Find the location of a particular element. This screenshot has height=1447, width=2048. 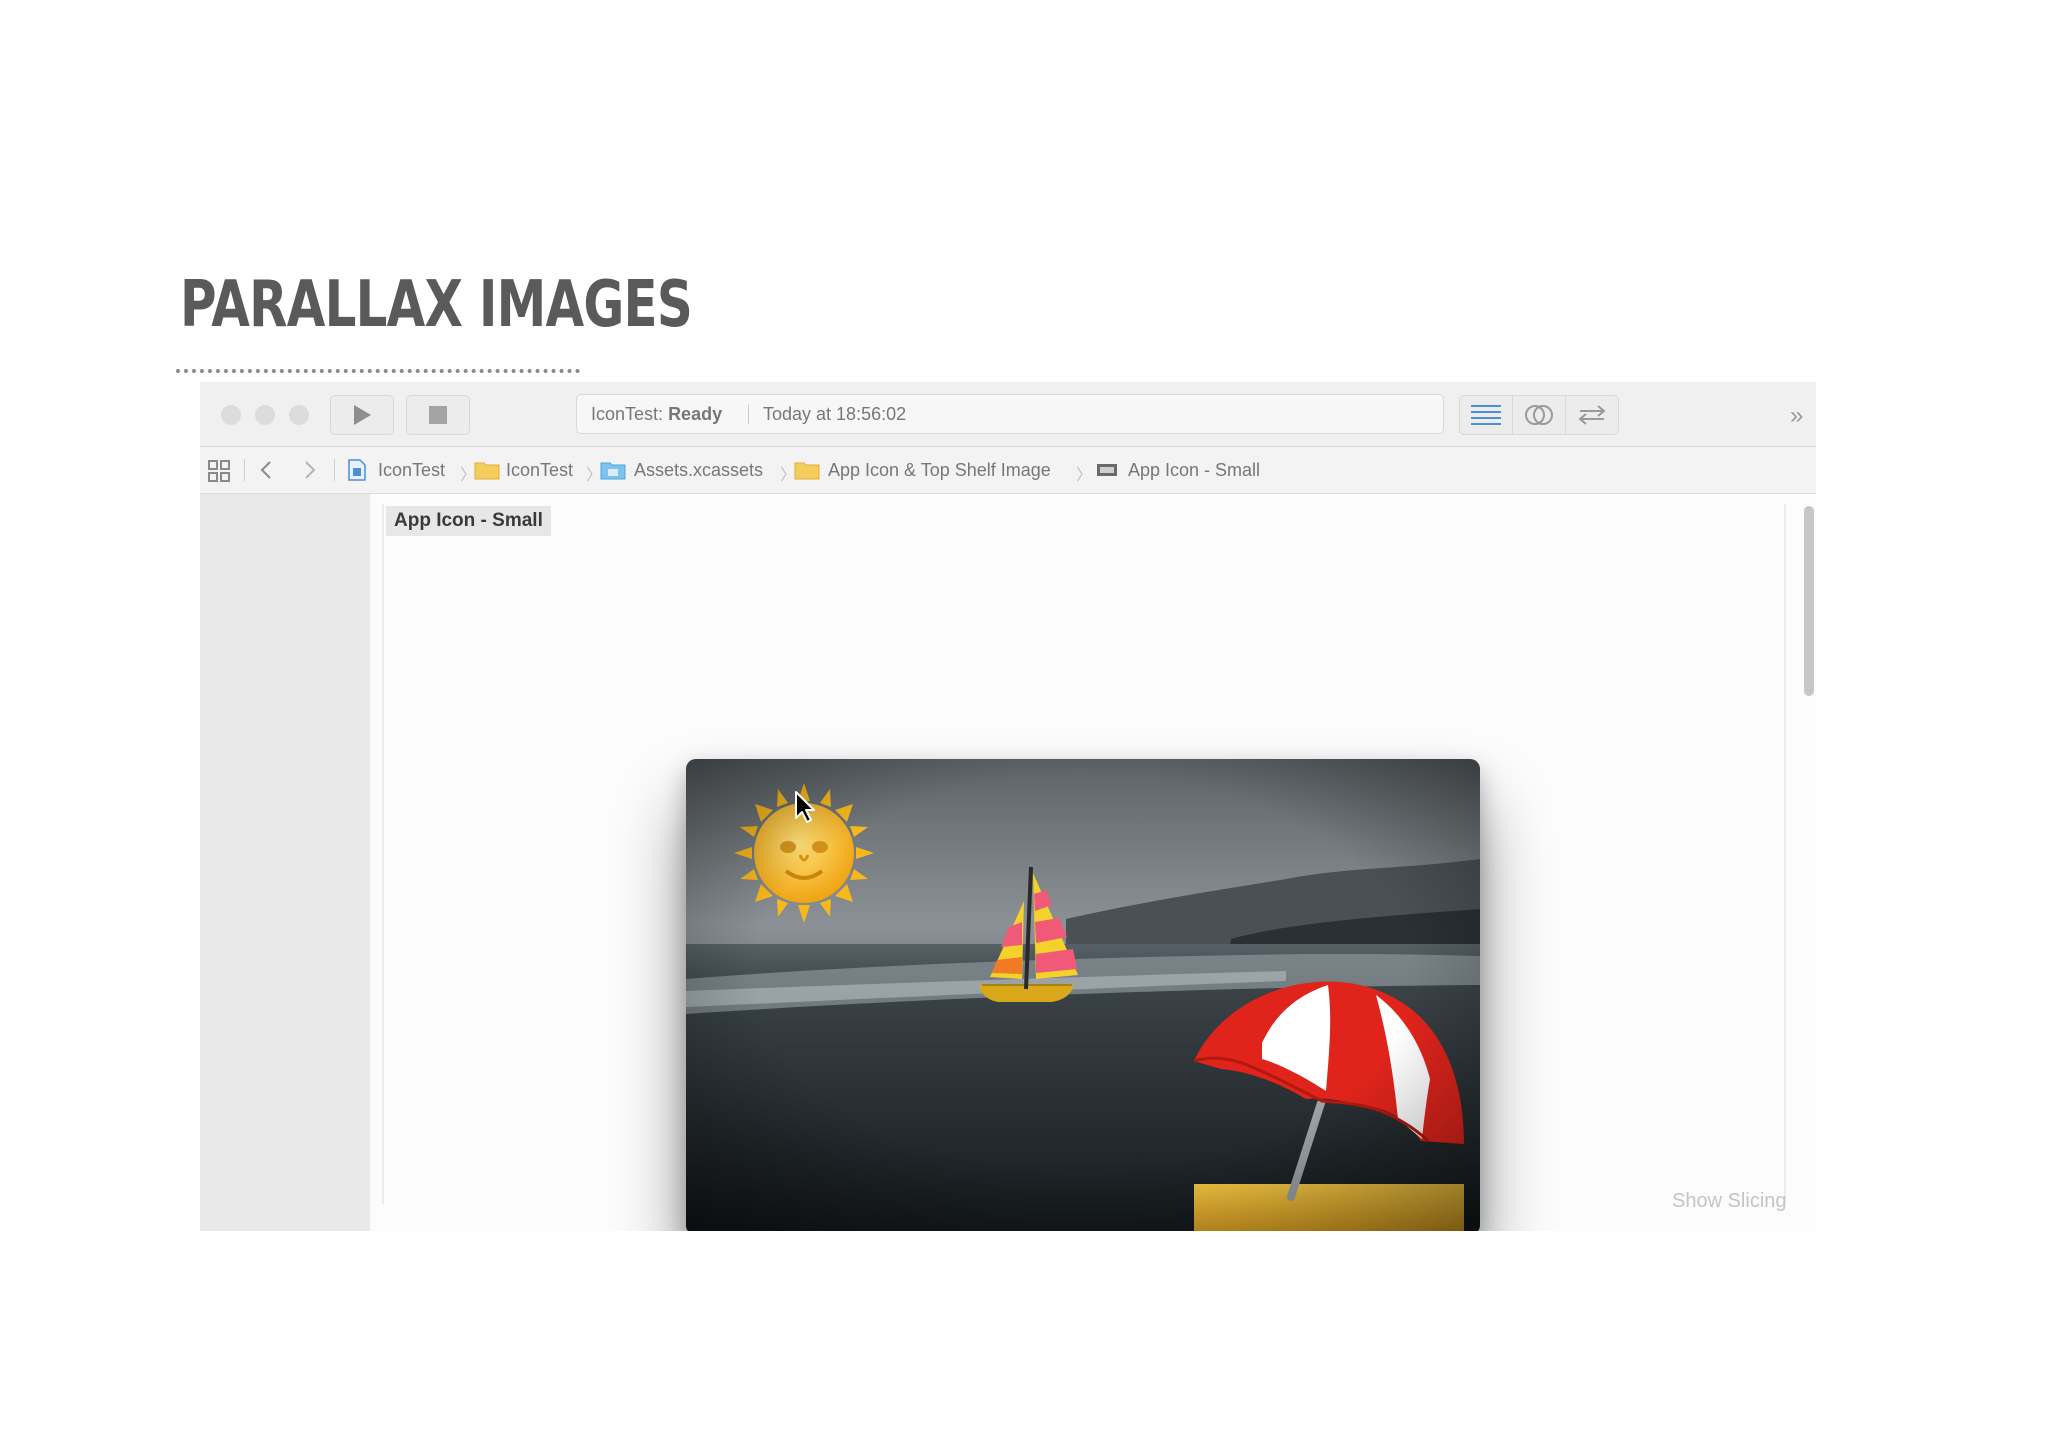

stop-icon is located at coordinates (438, 415).